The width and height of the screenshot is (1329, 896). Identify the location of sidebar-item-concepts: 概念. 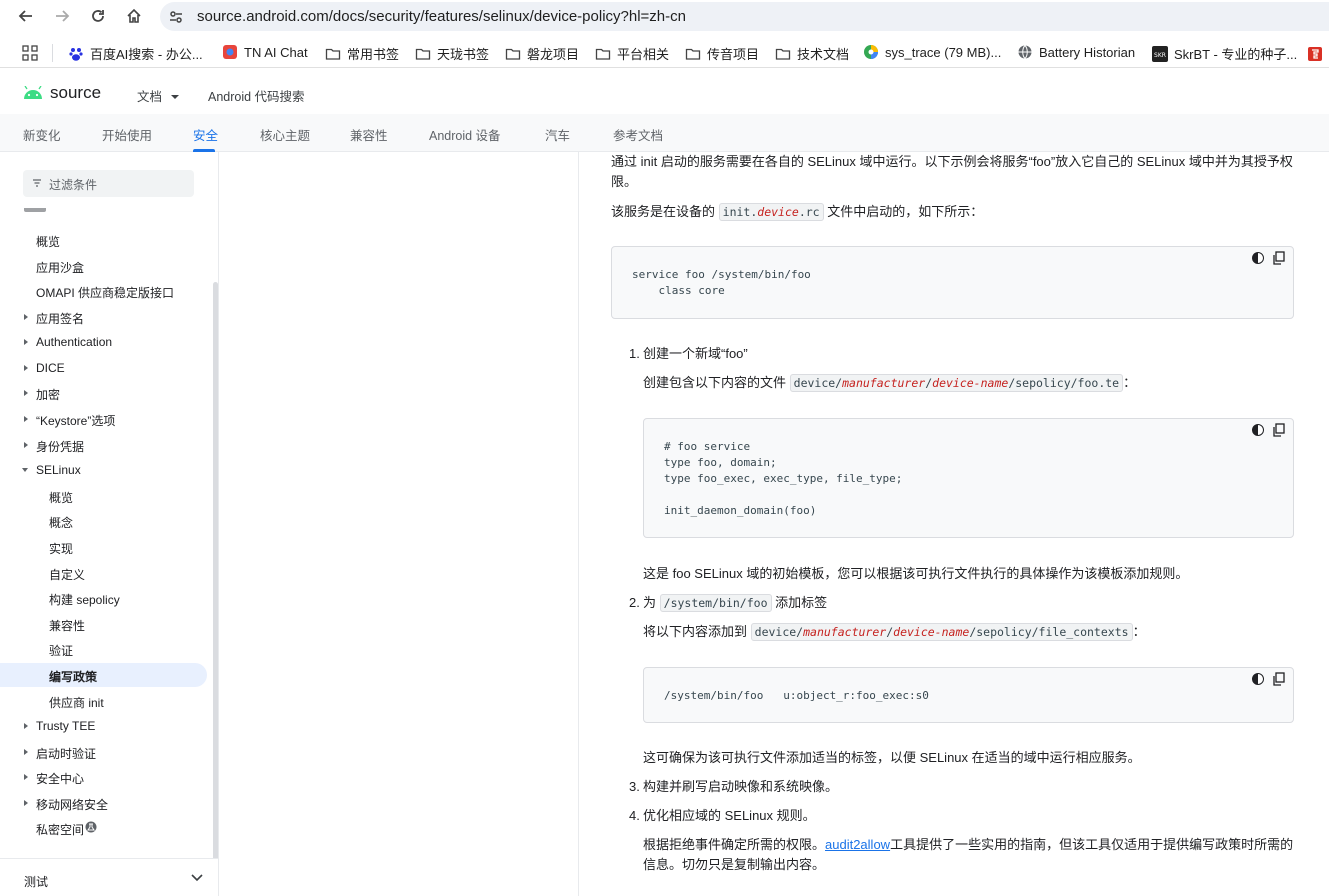
(103, 521).